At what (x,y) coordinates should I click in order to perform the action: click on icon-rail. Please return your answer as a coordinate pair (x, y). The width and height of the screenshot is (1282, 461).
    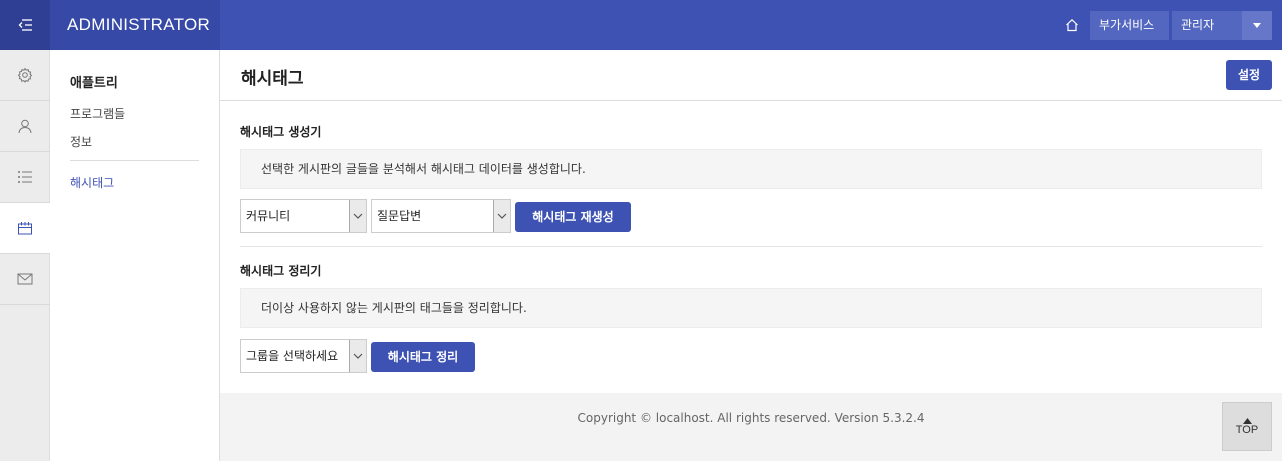
    Looking at the image, I should click on (25, 255).